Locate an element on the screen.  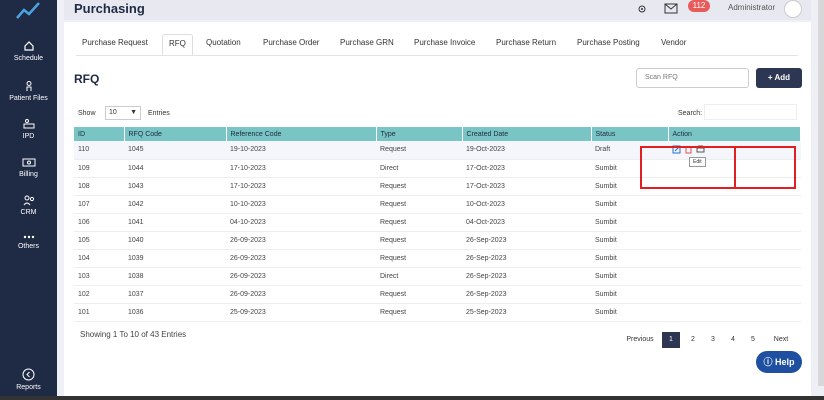
sidebar-item-label: Billing is located at coordinates (28, 174).